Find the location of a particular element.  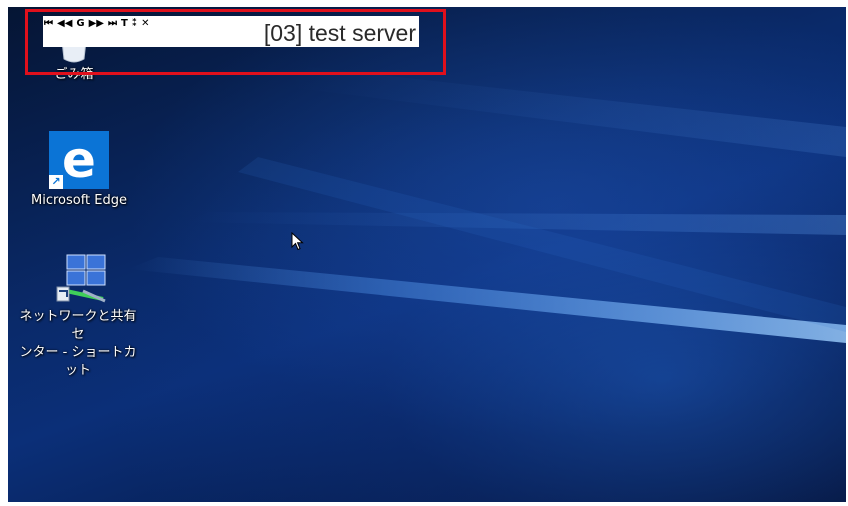

edge-label: Microsoft Edge is located at coordinates (78, 200).